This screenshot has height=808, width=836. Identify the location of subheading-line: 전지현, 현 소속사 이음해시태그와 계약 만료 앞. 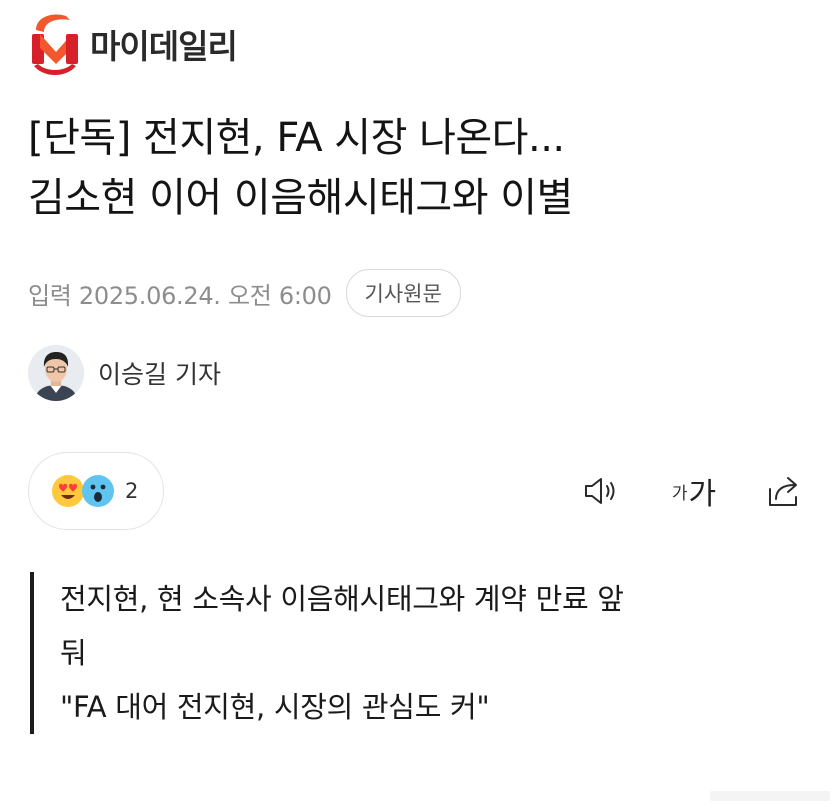
(342, 599).